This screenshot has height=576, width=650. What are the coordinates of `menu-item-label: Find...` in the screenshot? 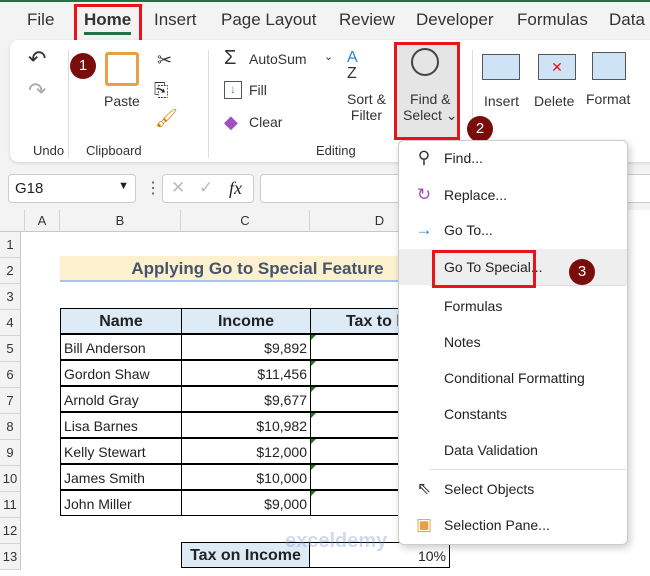 It's located at (463, 158).